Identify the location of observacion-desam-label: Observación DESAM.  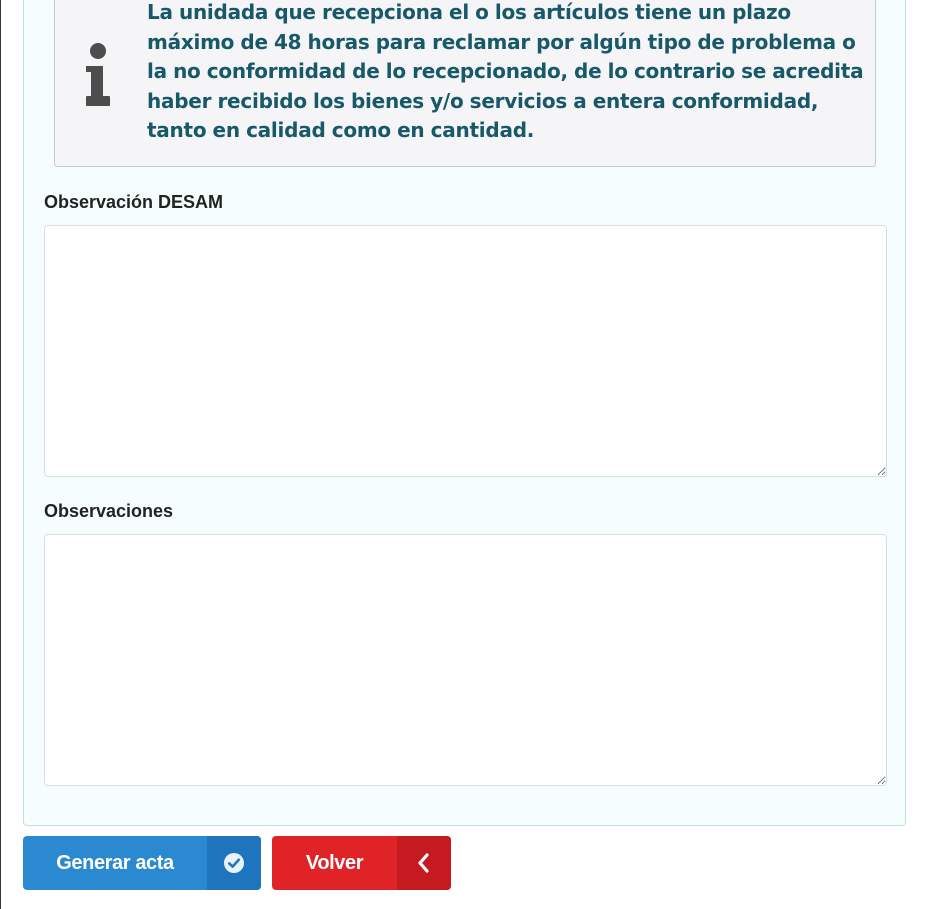
(134, 202).